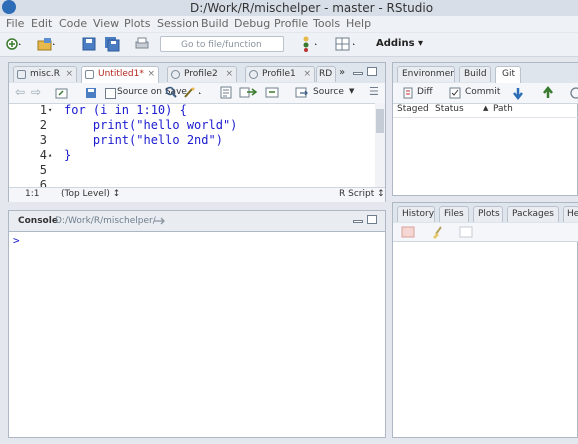  I want to click on history-icon, so click(573, 93).